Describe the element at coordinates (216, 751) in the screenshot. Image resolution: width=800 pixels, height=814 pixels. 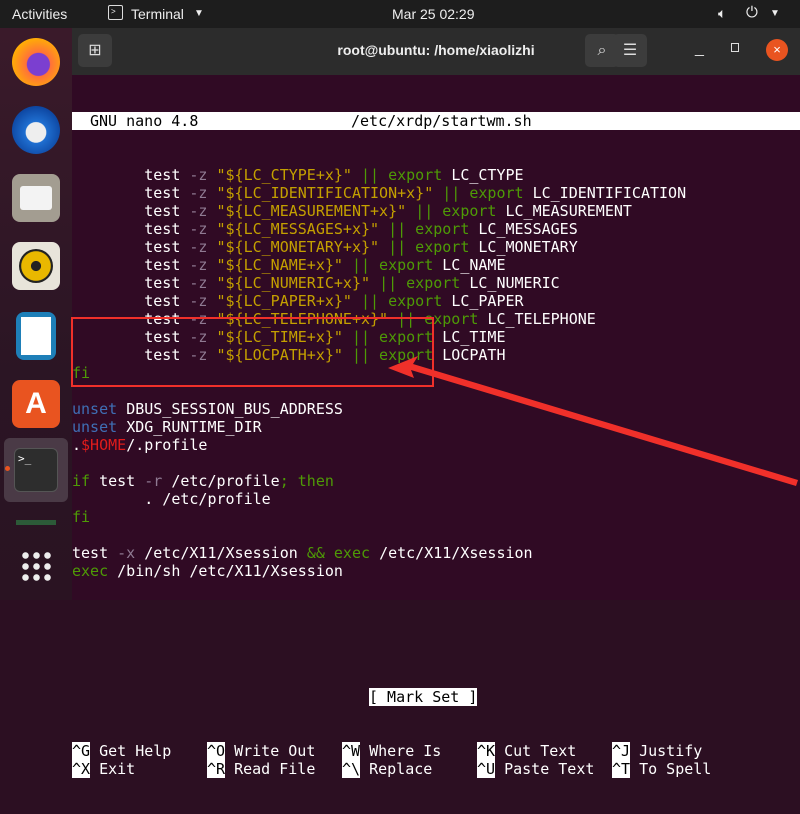
I see `shortcut-key: ^O` at that location.